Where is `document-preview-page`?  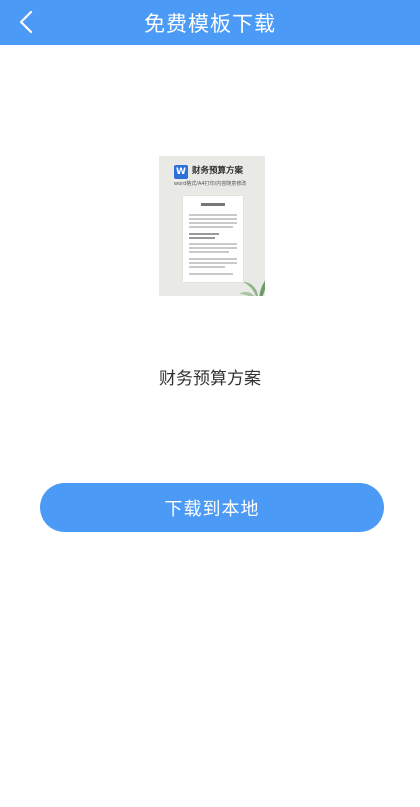
document-preview-page is located at coordinates (213, 239).